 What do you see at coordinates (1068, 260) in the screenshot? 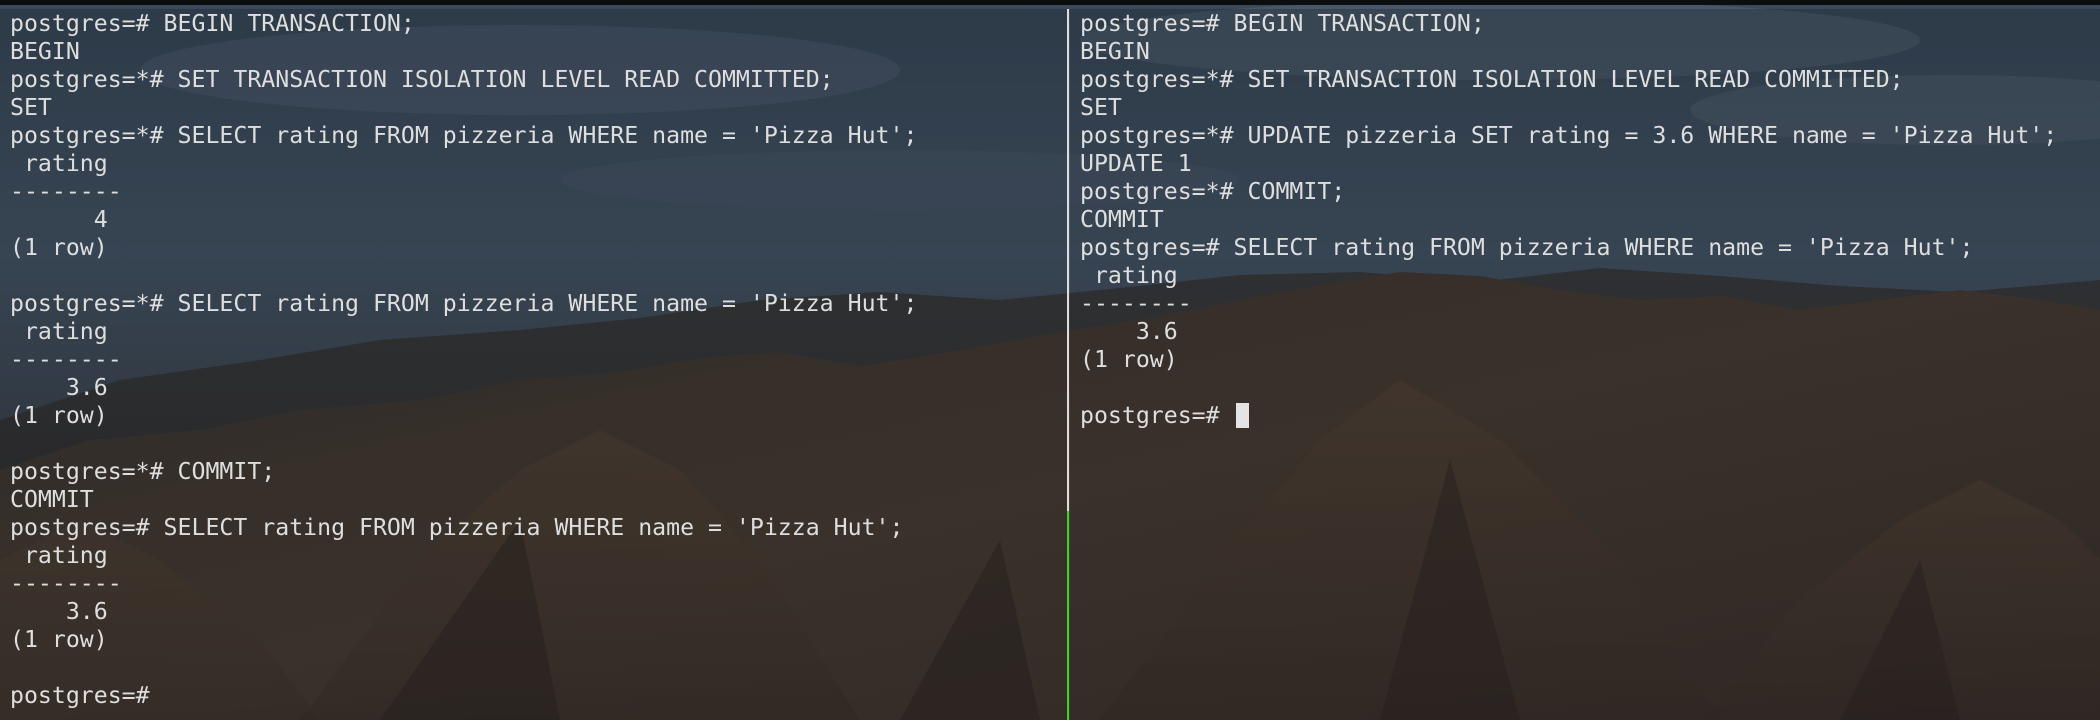
I see `pane-divider-inactive` at bounding box center [1068, 260].